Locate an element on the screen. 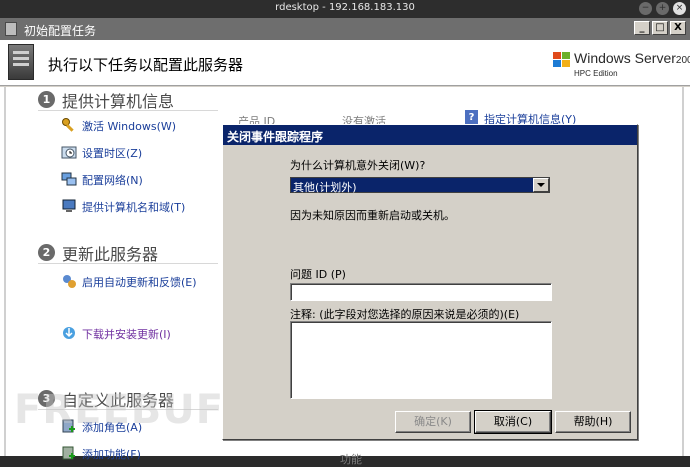 Image resolution: width=690 pixels, height=467 pixels. section-1-divider is located at coordinates (128, 110).